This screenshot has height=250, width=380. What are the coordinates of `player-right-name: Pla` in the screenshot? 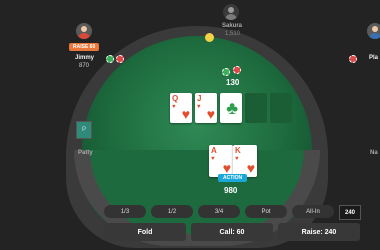 It's located at (374, 58).